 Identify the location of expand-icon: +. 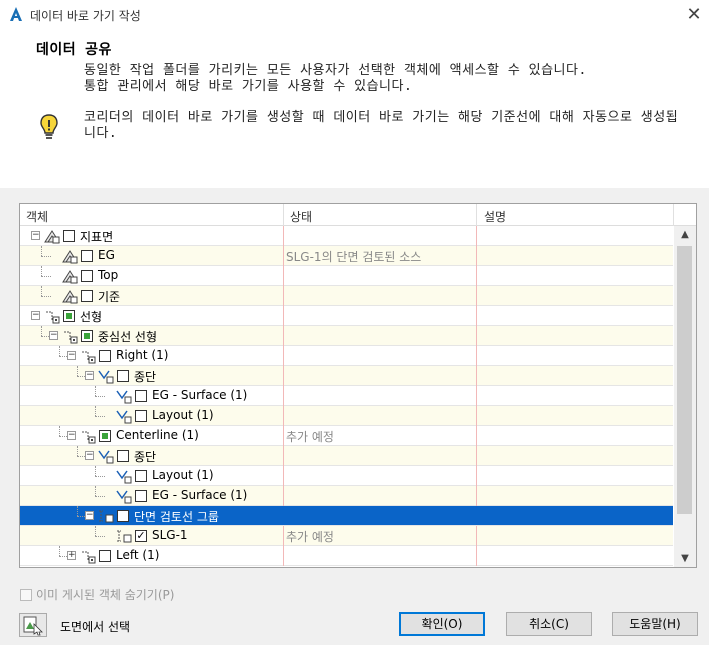
(71, 555).